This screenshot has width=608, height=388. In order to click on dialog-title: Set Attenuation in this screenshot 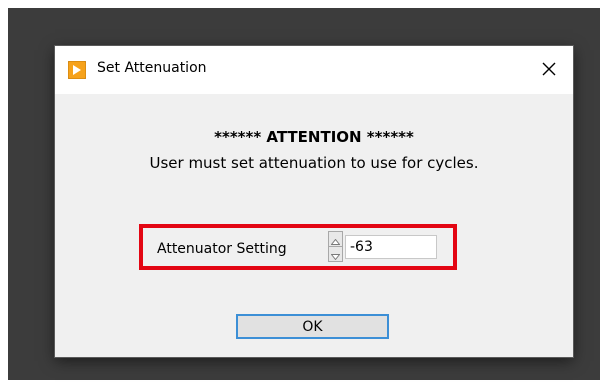, I will do `click(152, 68)`.